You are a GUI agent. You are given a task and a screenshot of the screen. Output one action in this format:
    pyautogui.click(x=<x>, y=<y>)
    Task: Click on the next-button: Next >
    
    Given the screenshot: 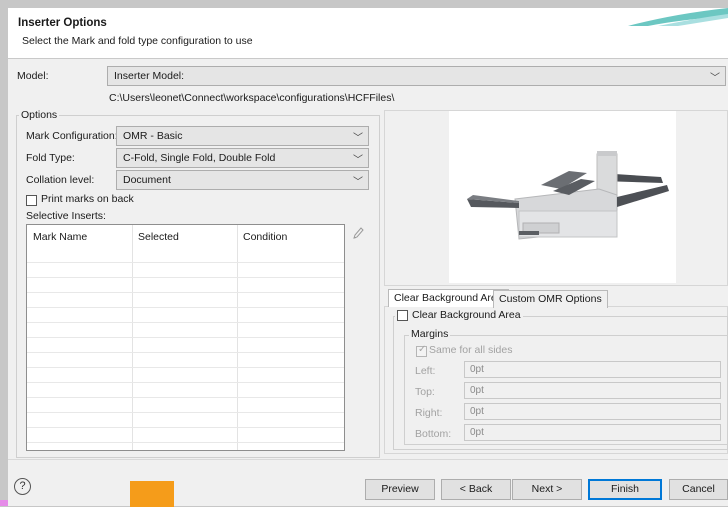 What is the action you would take?
    pyautogui.click(x=547, y=489)
    